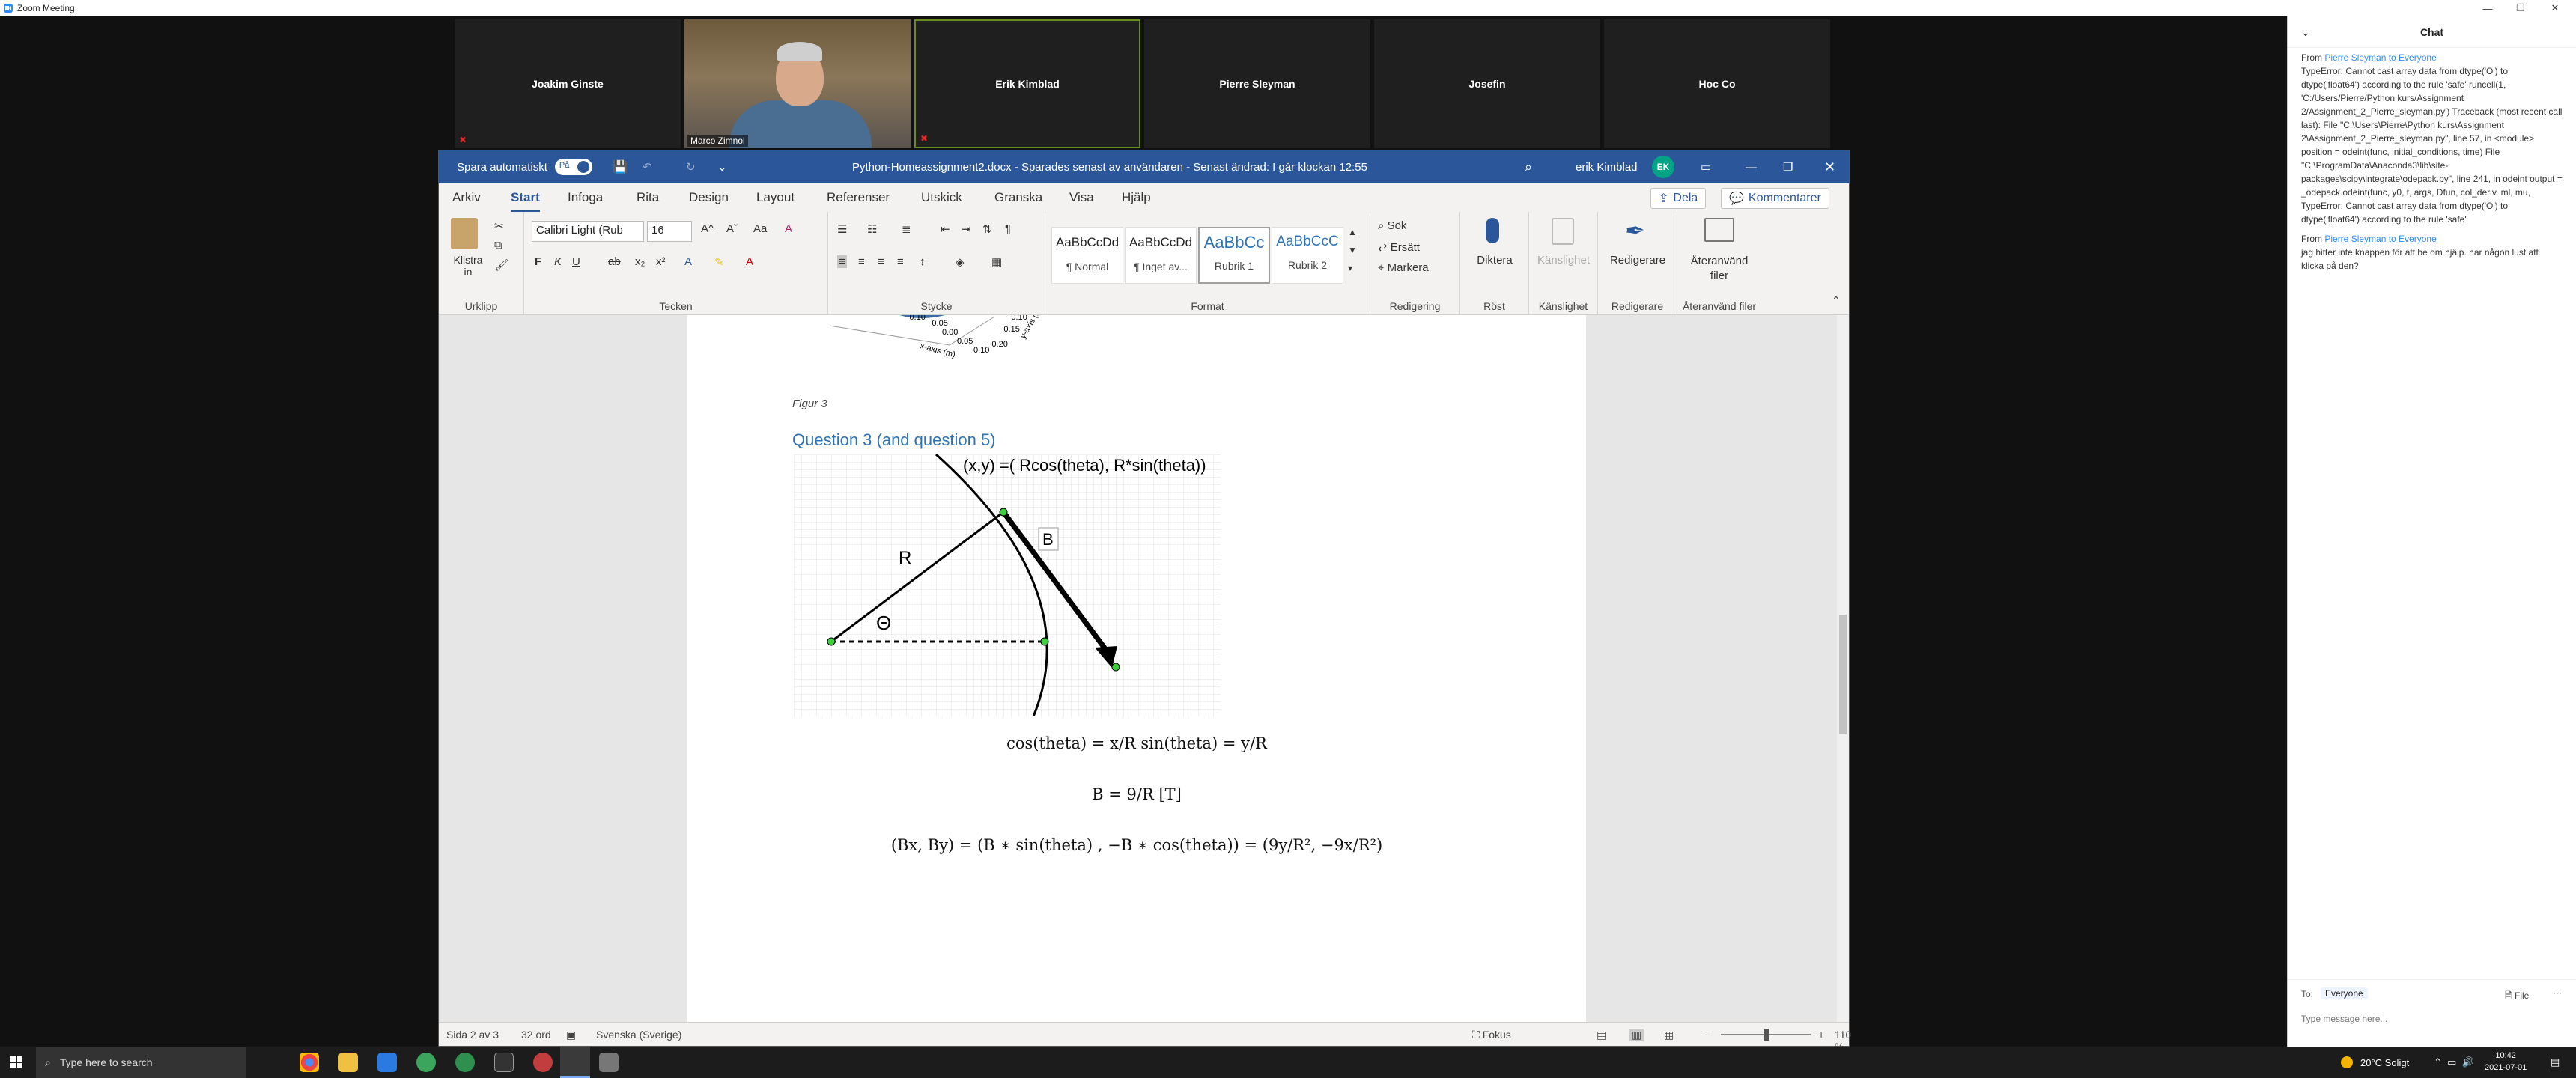 This screenshot has height=1078, width=2576. I want to click on vertical-scrollbar, so click(1843, 669).